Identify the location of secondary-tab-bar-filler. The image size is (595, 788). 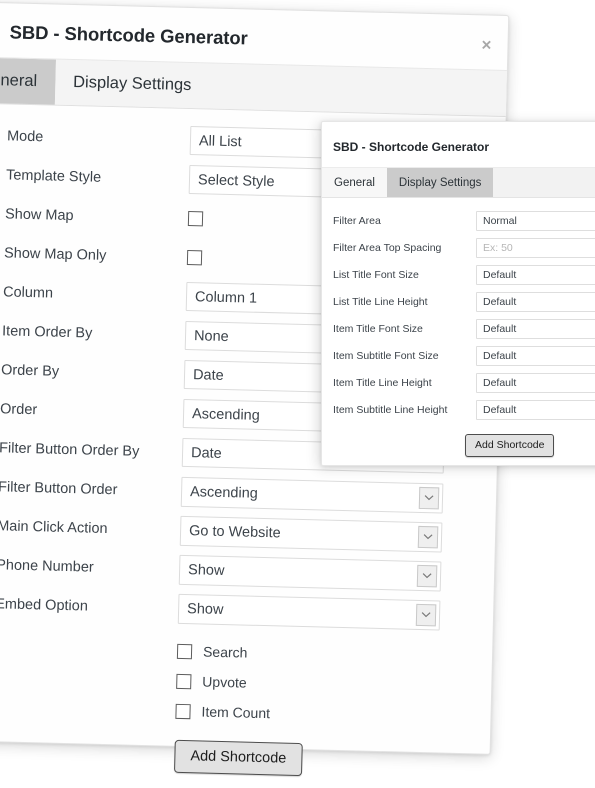
(544, 182).